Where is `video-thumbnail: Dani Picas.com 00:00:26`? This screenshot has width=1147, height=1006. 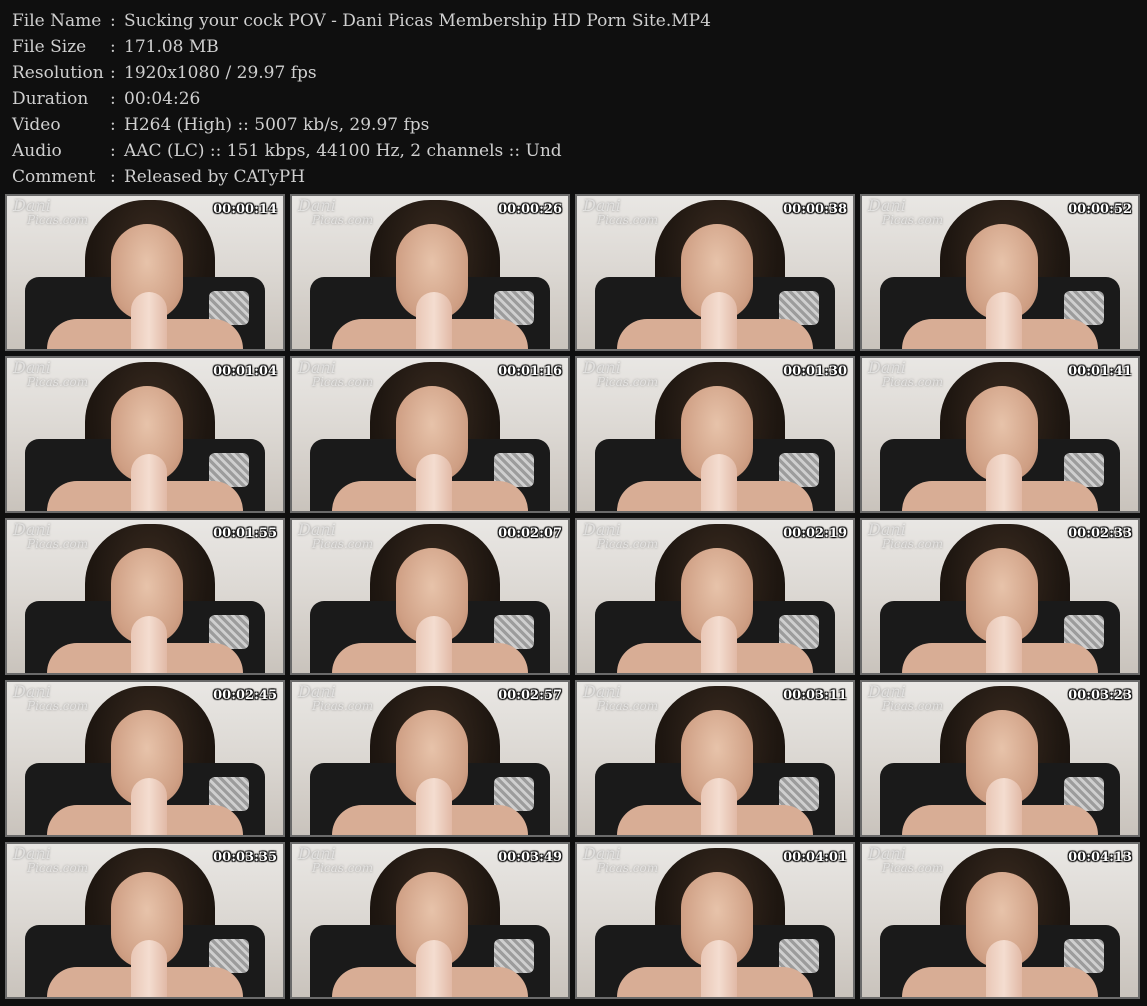 video-thumbnail: Dani Picas.com 00:00:26 is located at coordinates (430, 272).